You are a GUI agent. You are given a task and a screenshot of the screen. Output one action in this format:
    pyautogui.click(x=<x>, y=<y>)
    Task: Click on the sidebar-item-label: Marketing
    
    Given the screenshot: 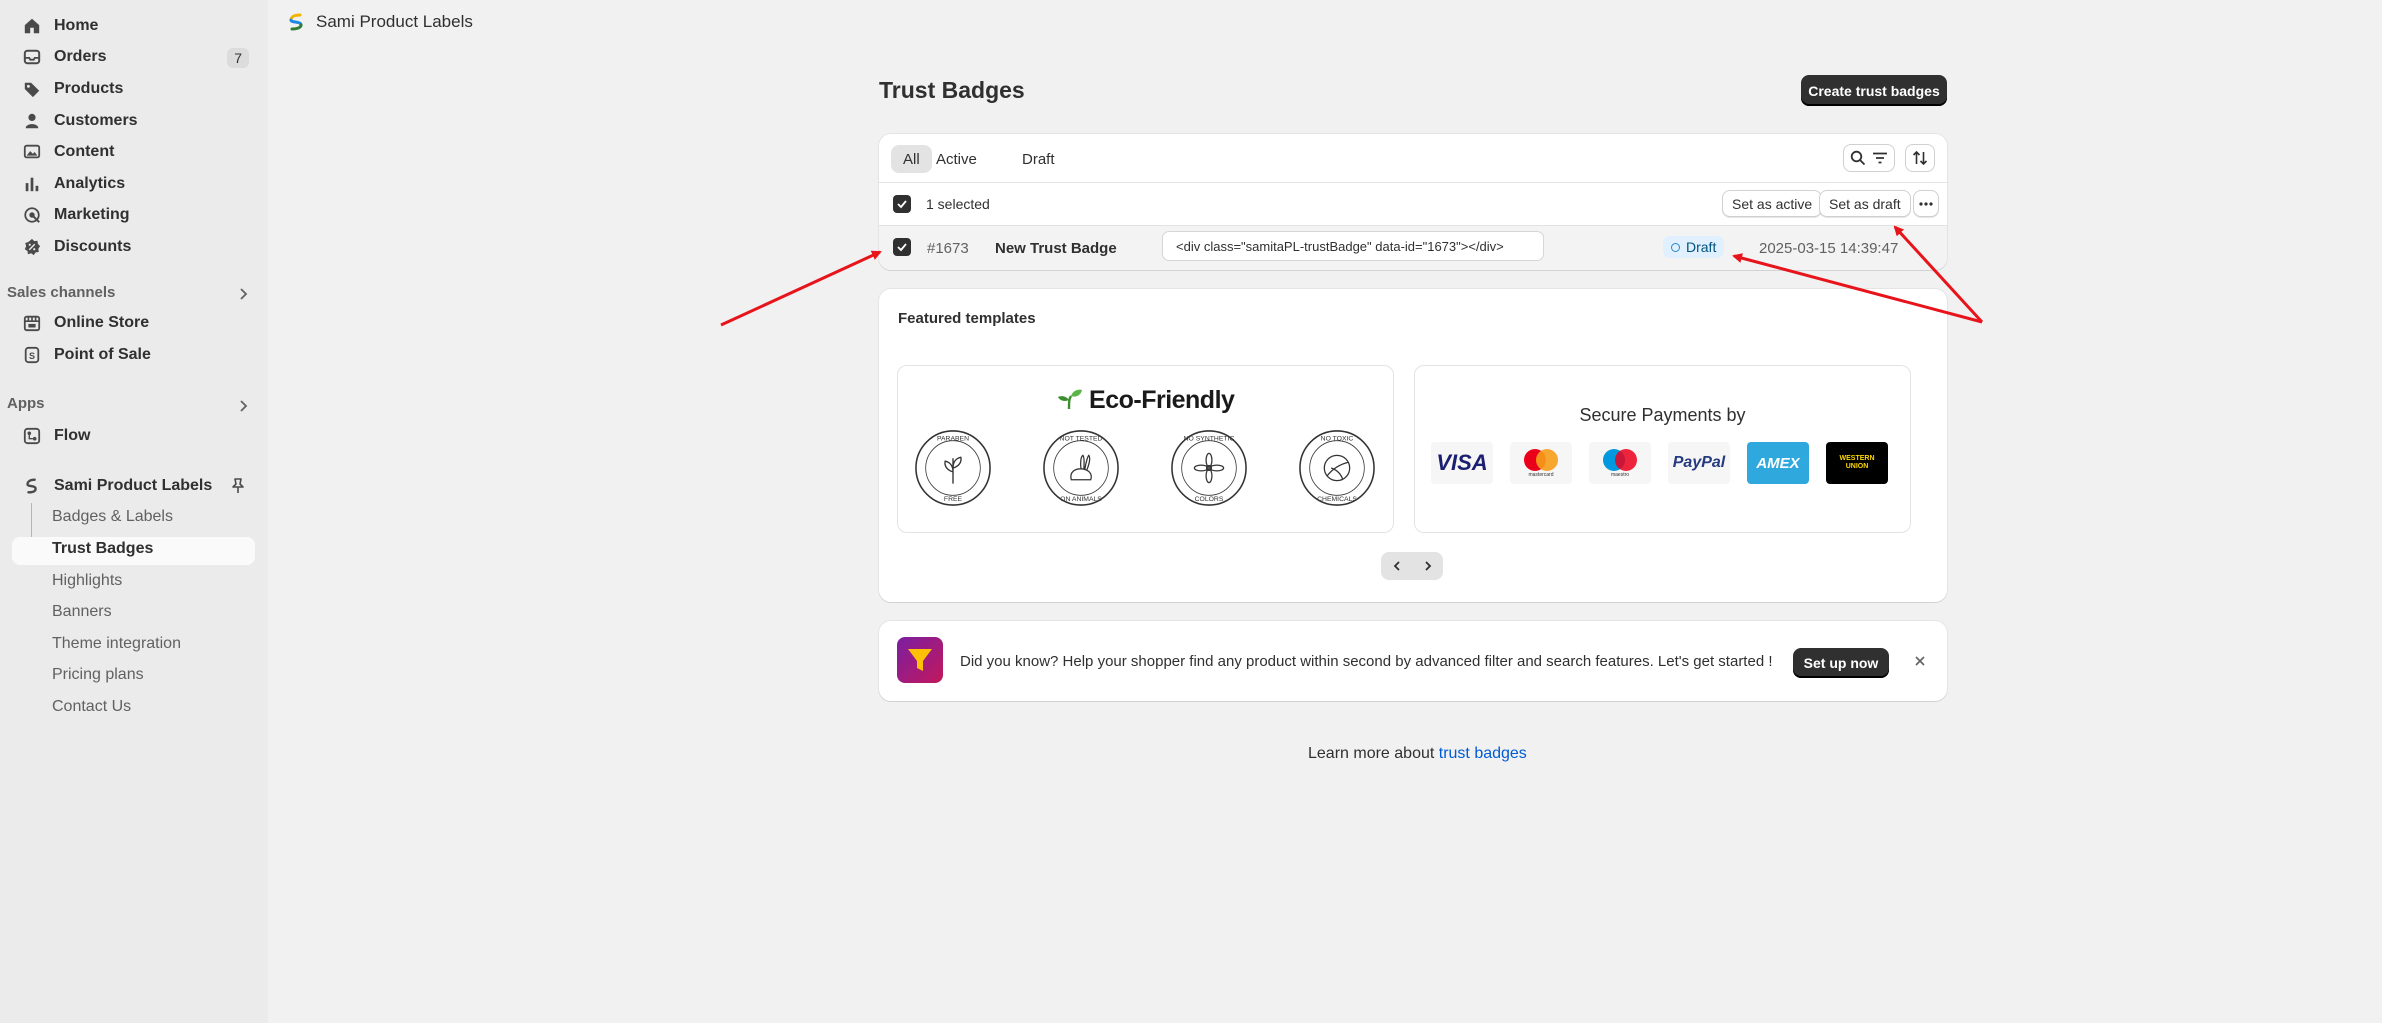 What is the action you would take?
    pyautogui.click(x=92, y=214)
    